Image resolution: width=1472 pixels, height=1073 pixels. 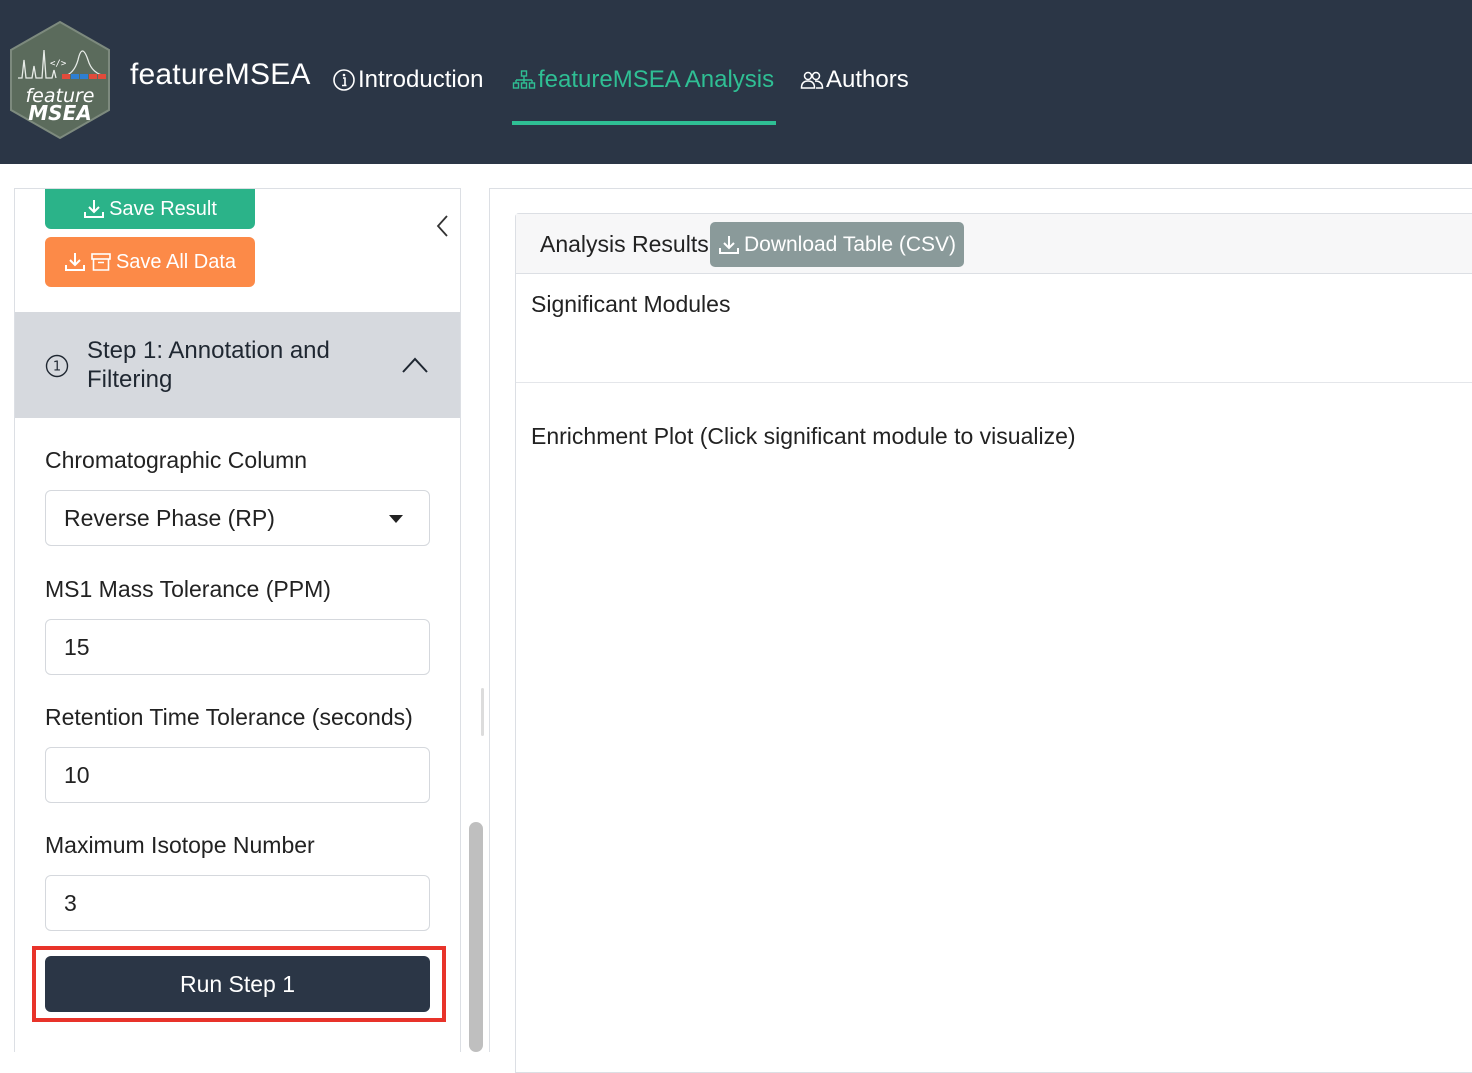 I want to click on chromatographic-column-label: Chromatographic Column, so click(x=176, y=460).